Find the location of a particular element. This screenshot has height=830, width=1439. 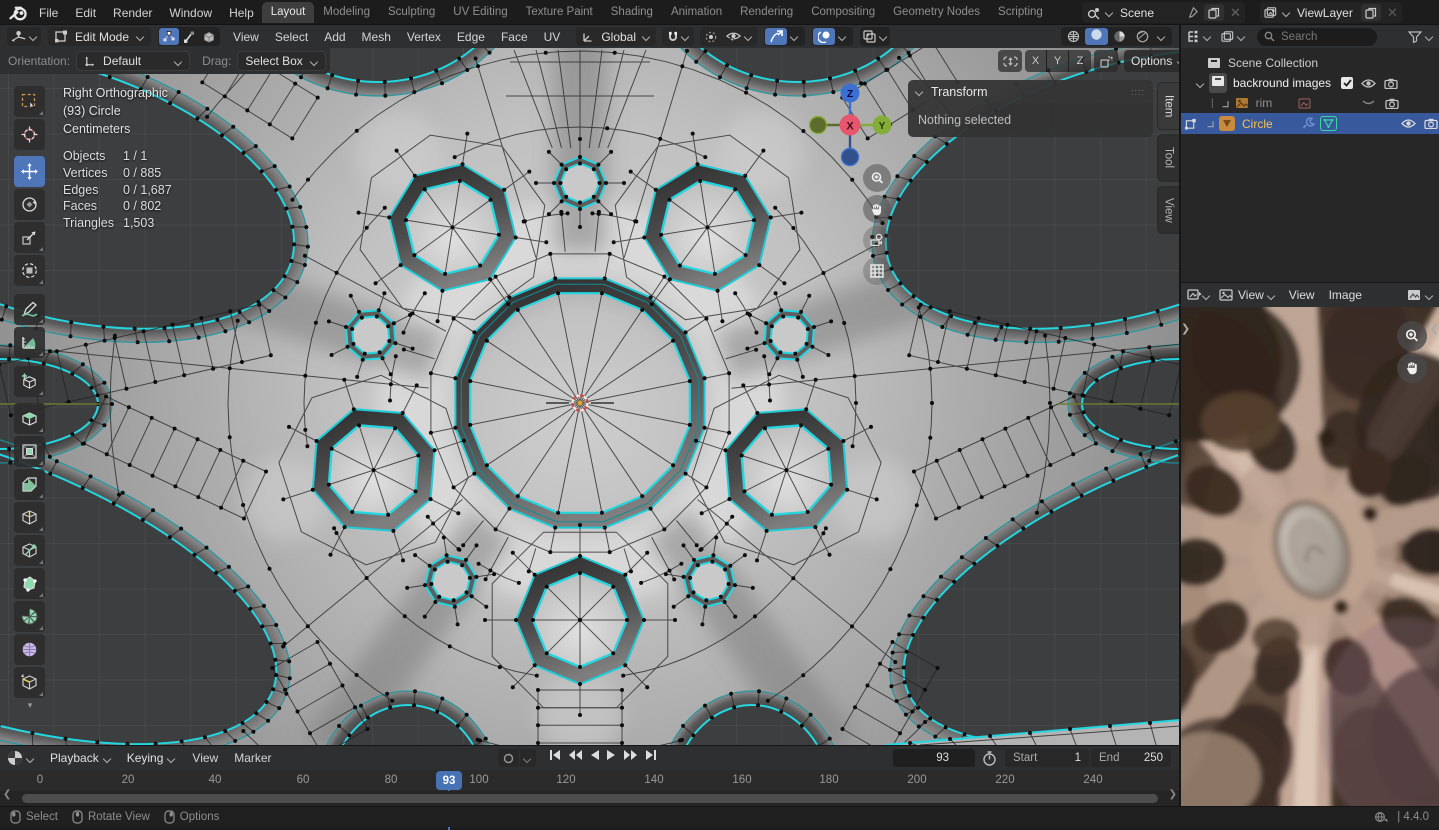

svg-text: X is located at coordinates (850, 127).